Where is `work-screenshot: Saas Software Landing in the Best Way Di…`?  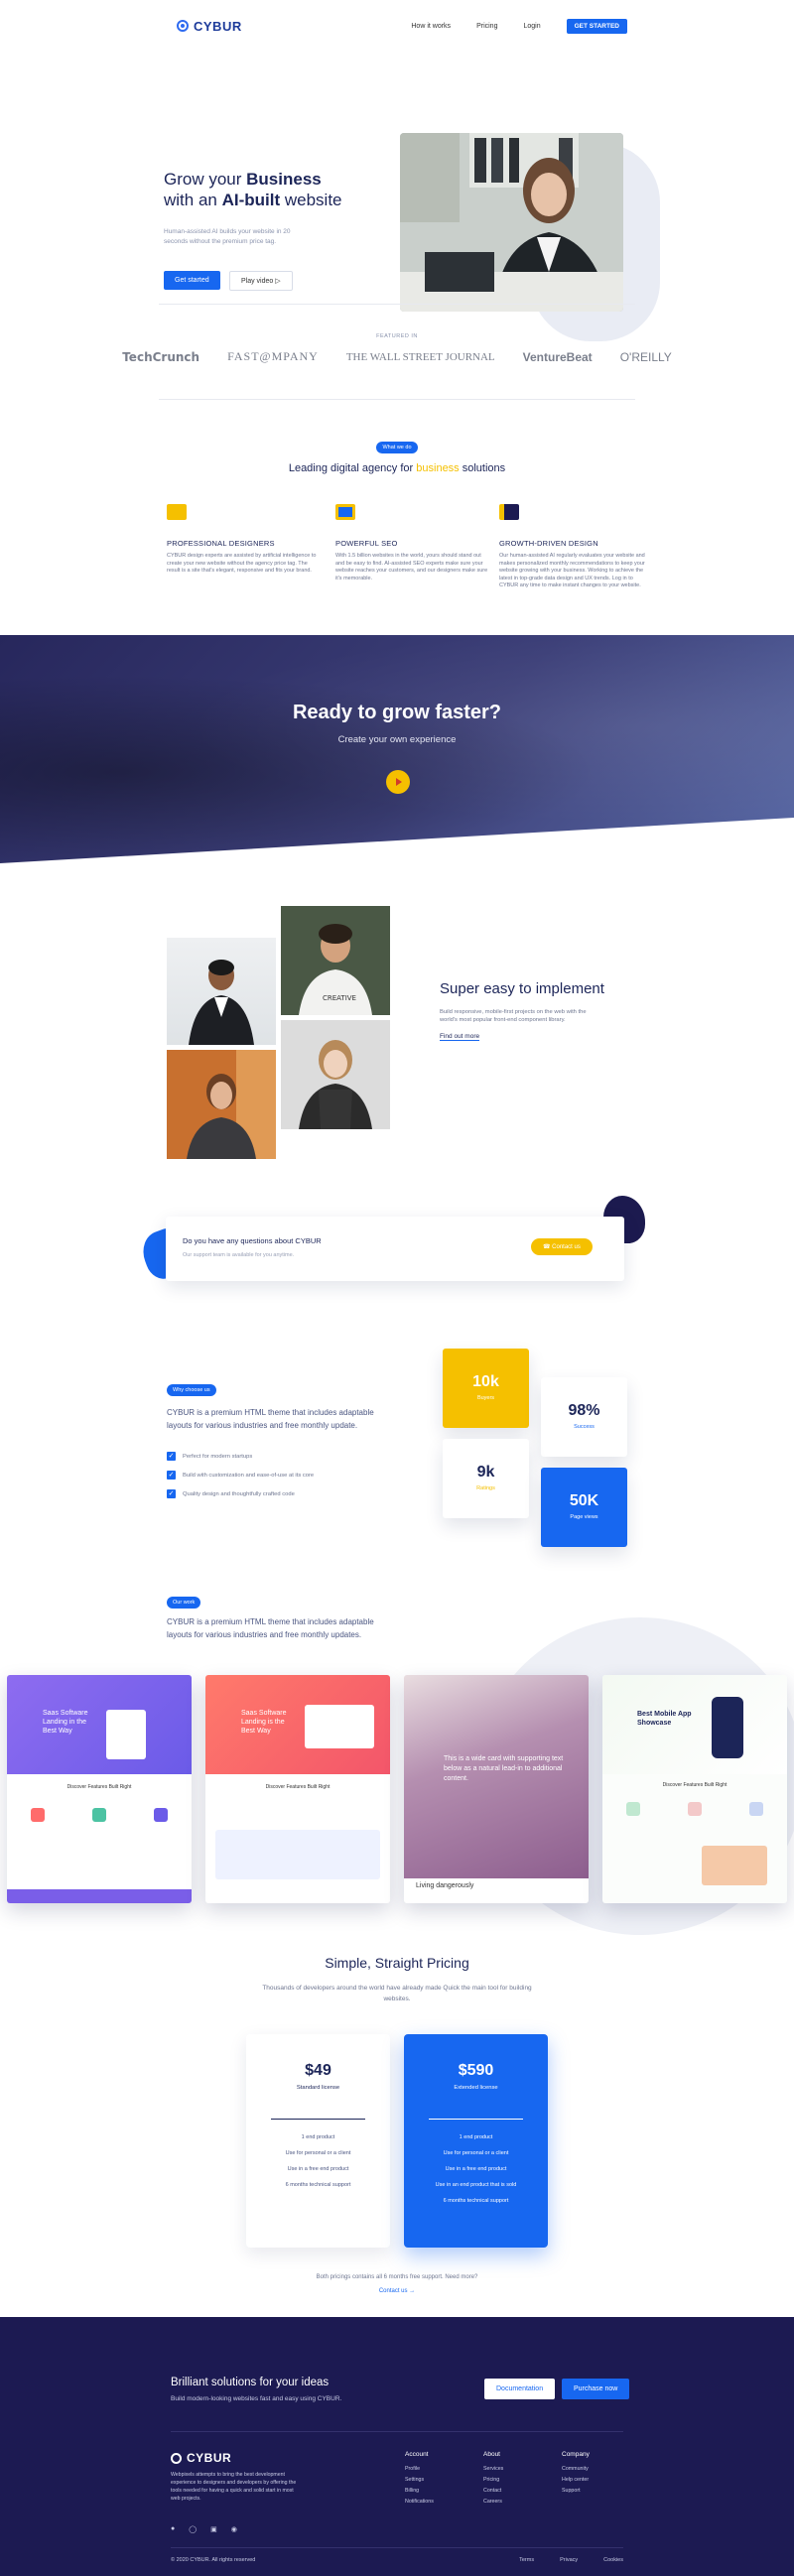 work-screenshot: Saas Software Landing in the Best Way Di… is located at coordinates (99, 1789).